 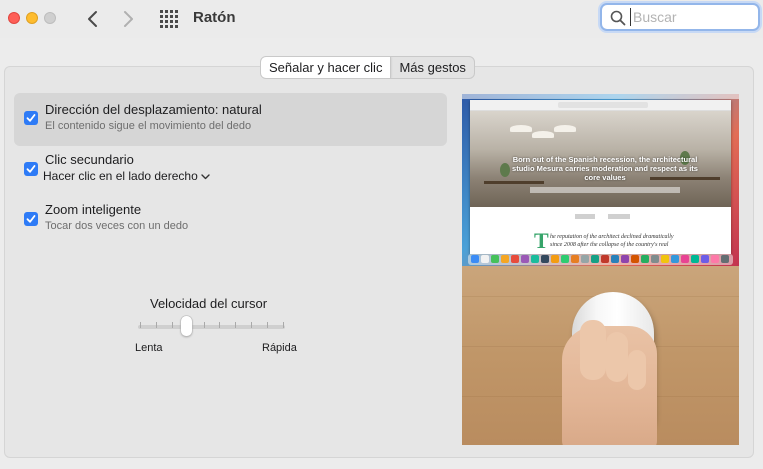 I want to click on cursor-speed-knob, so click(x=186, y=326).